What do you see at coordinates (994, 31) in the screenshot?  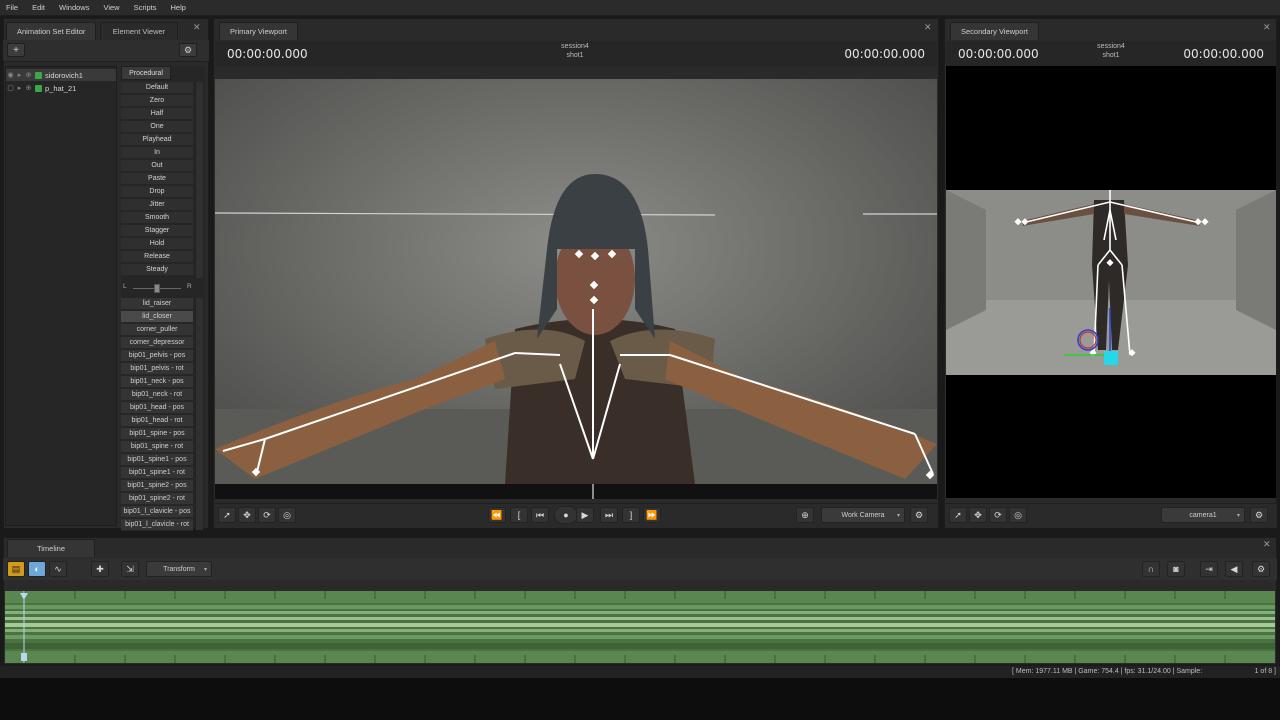 I see `tab-secondary-viewport: Secondary Viewport` at bounding box center [994, 31].